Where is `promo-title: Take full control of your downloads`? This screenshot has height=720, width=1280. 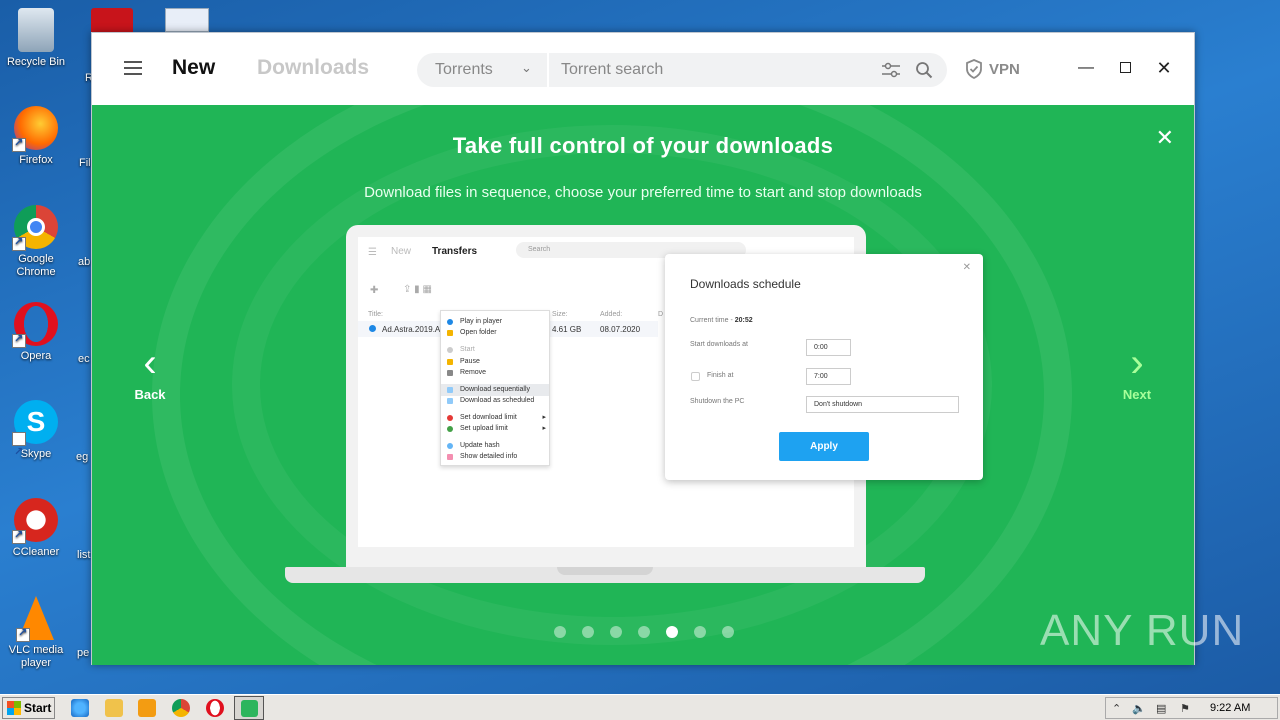
promo-title: Take full control of your downloads is located at coordinates (643, 145).